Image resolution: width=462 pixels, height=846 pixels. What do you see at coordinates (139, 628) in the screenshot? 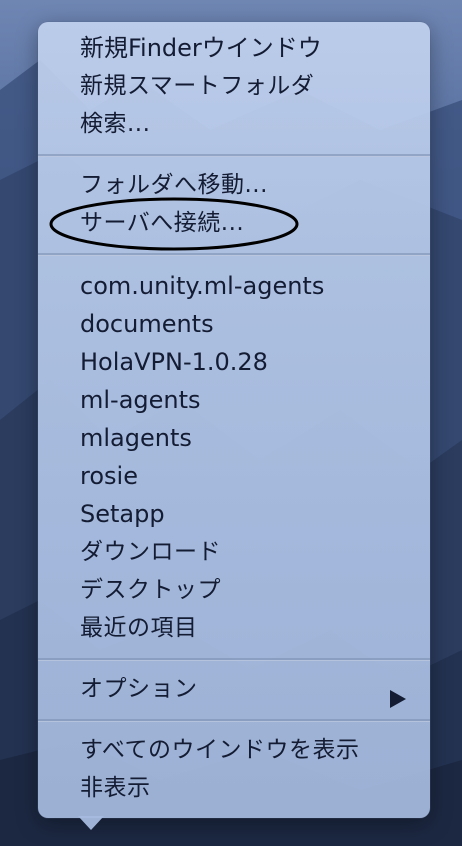
I see `menu-item-recent-items: 最近の項目` at bounding box center [139, 628].